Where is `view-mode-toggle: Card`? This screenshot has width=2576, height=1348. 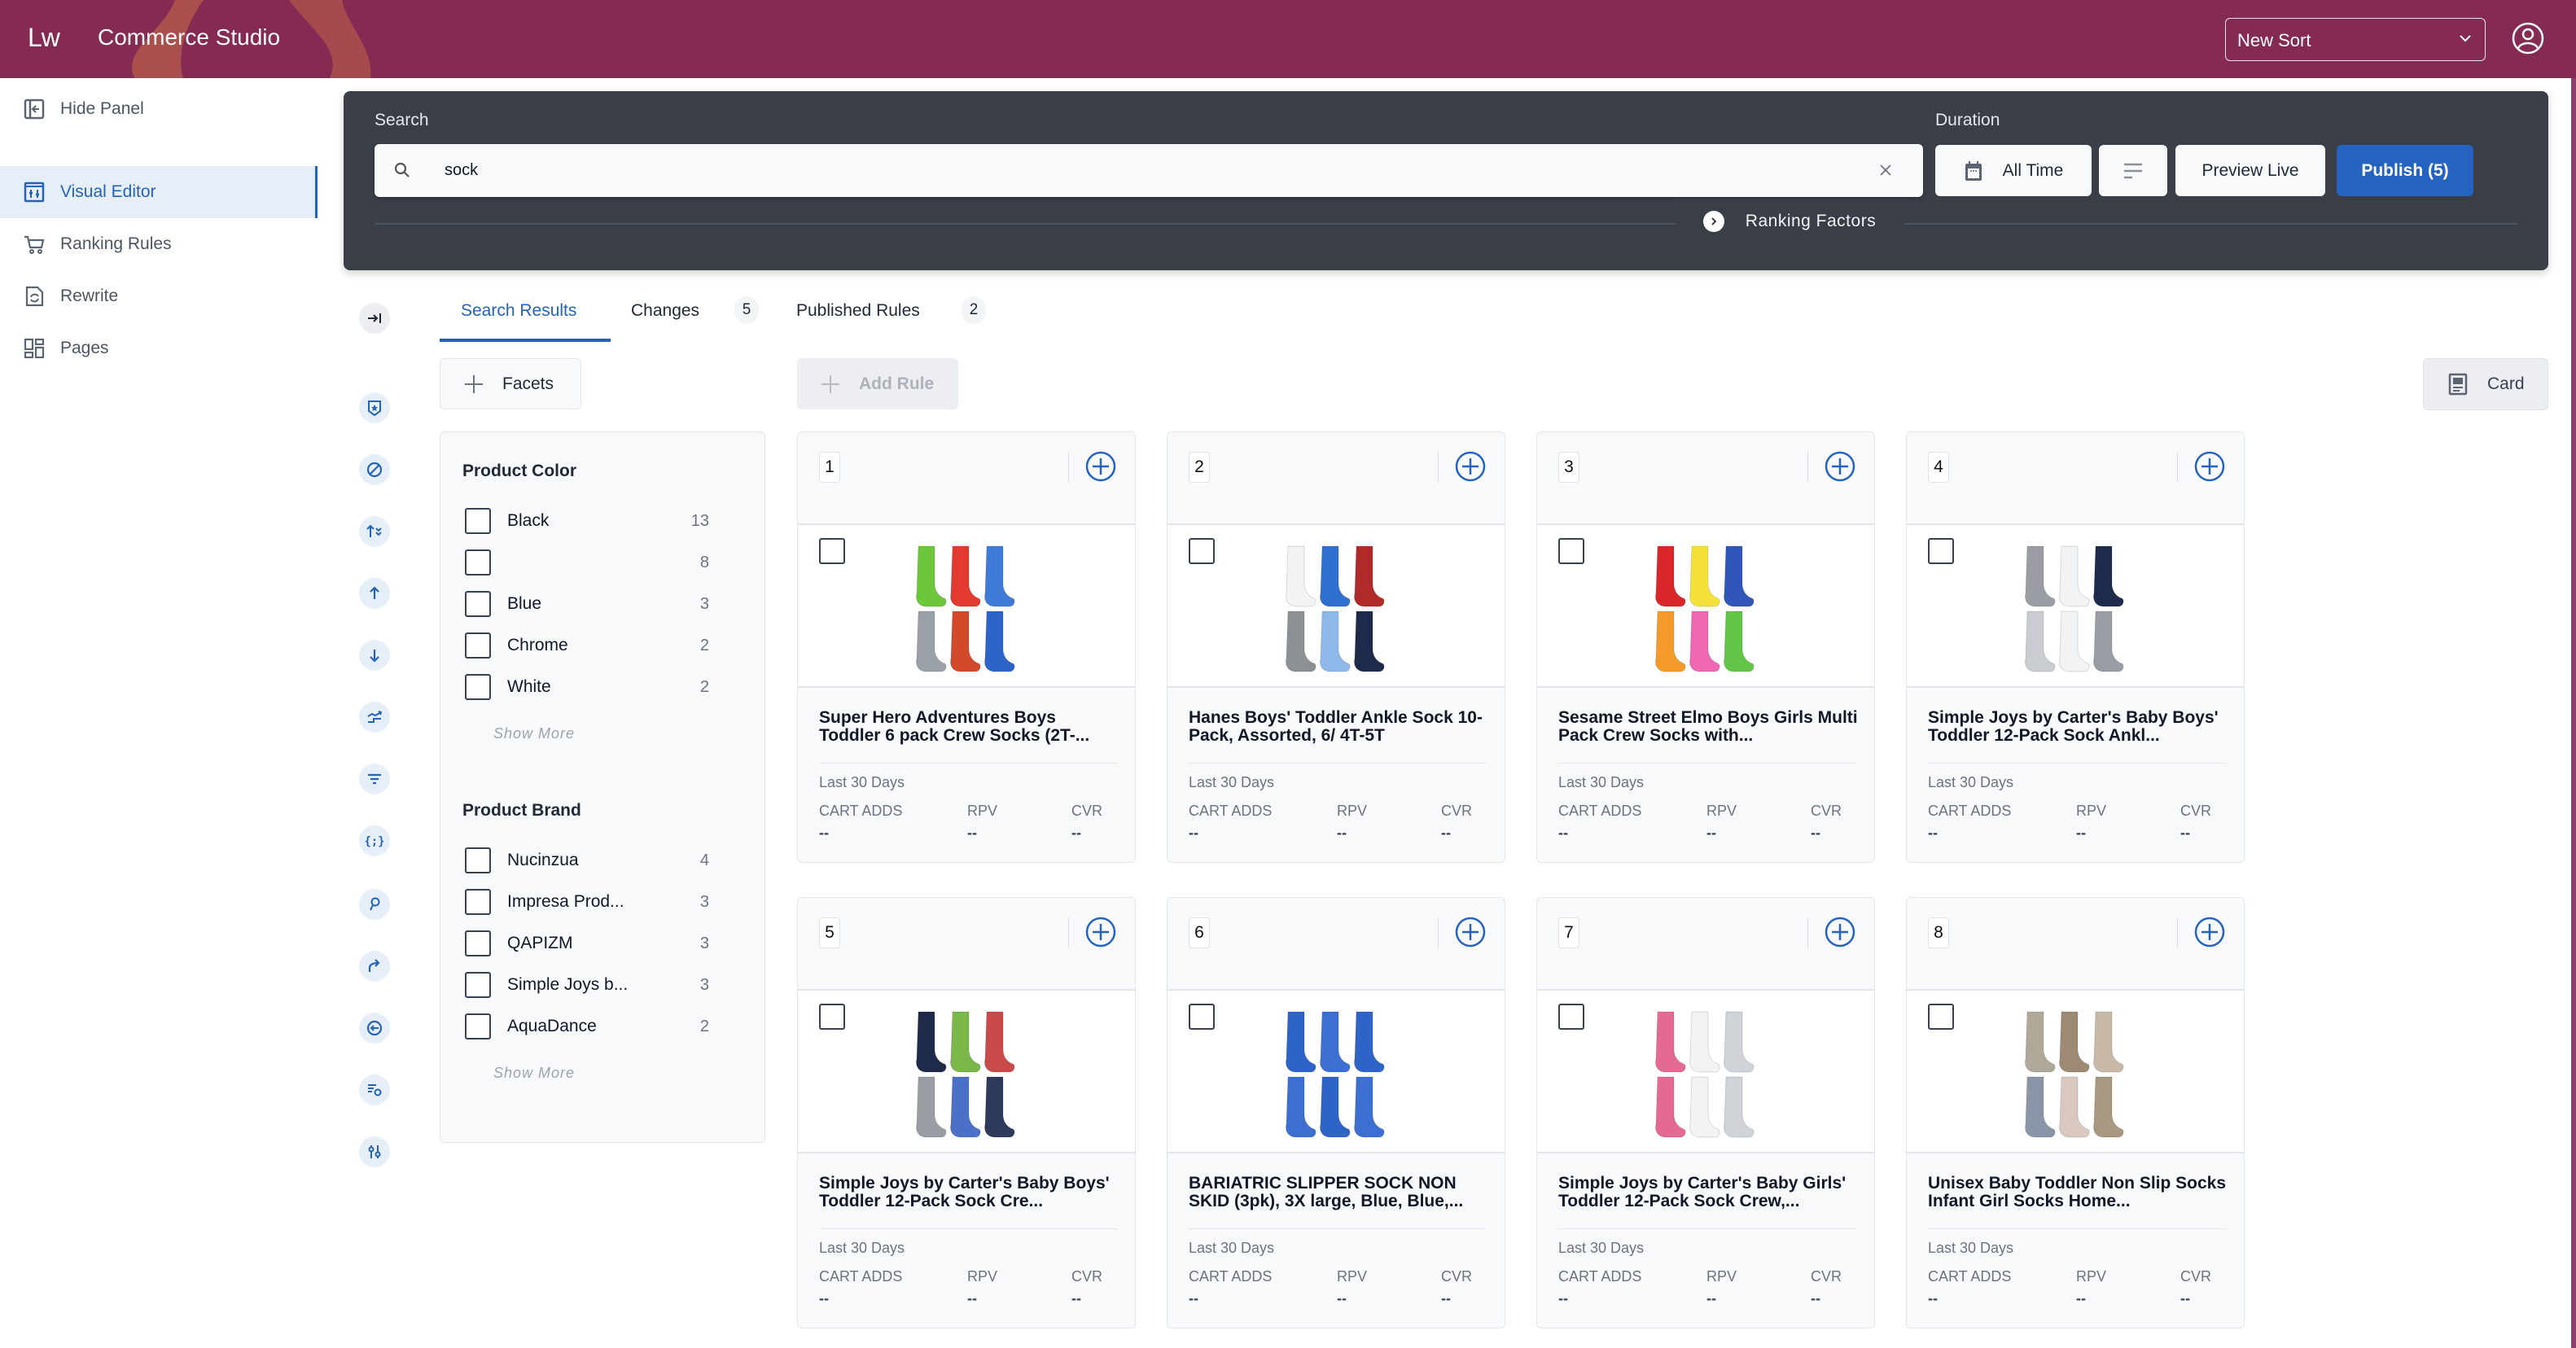 view-mode-toggle: Card is located at coordinates (2485, 384).